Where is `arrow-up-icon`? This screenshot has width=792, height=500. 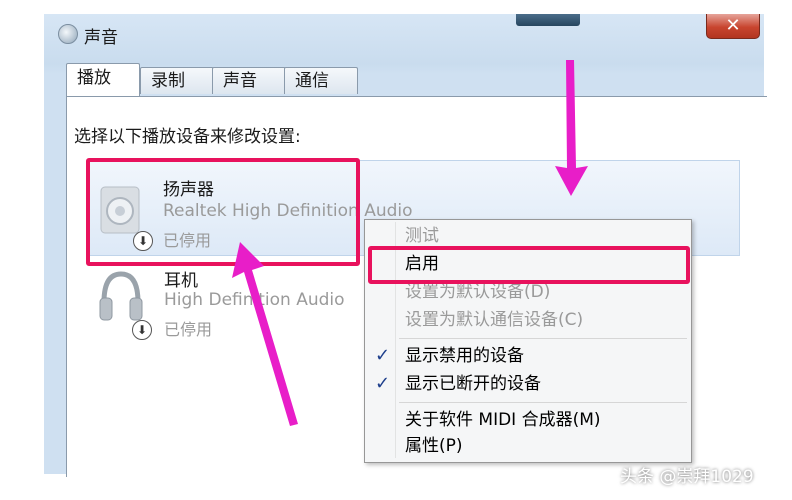
arrow-up-icon is located at coordinates (265, 334).